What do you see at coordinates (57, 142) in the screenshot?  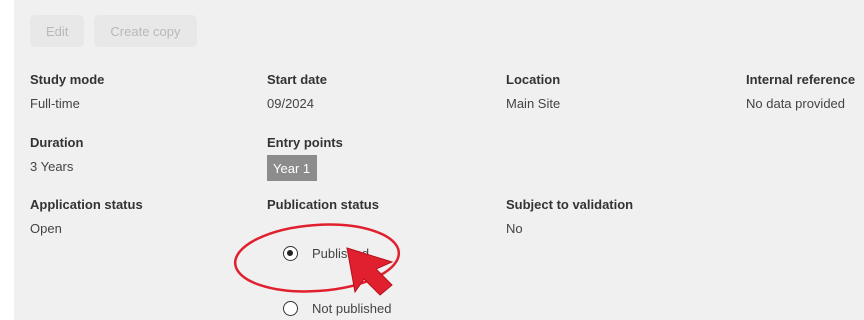 I see `duration-label: Duration` at bounding box center [57, 142].